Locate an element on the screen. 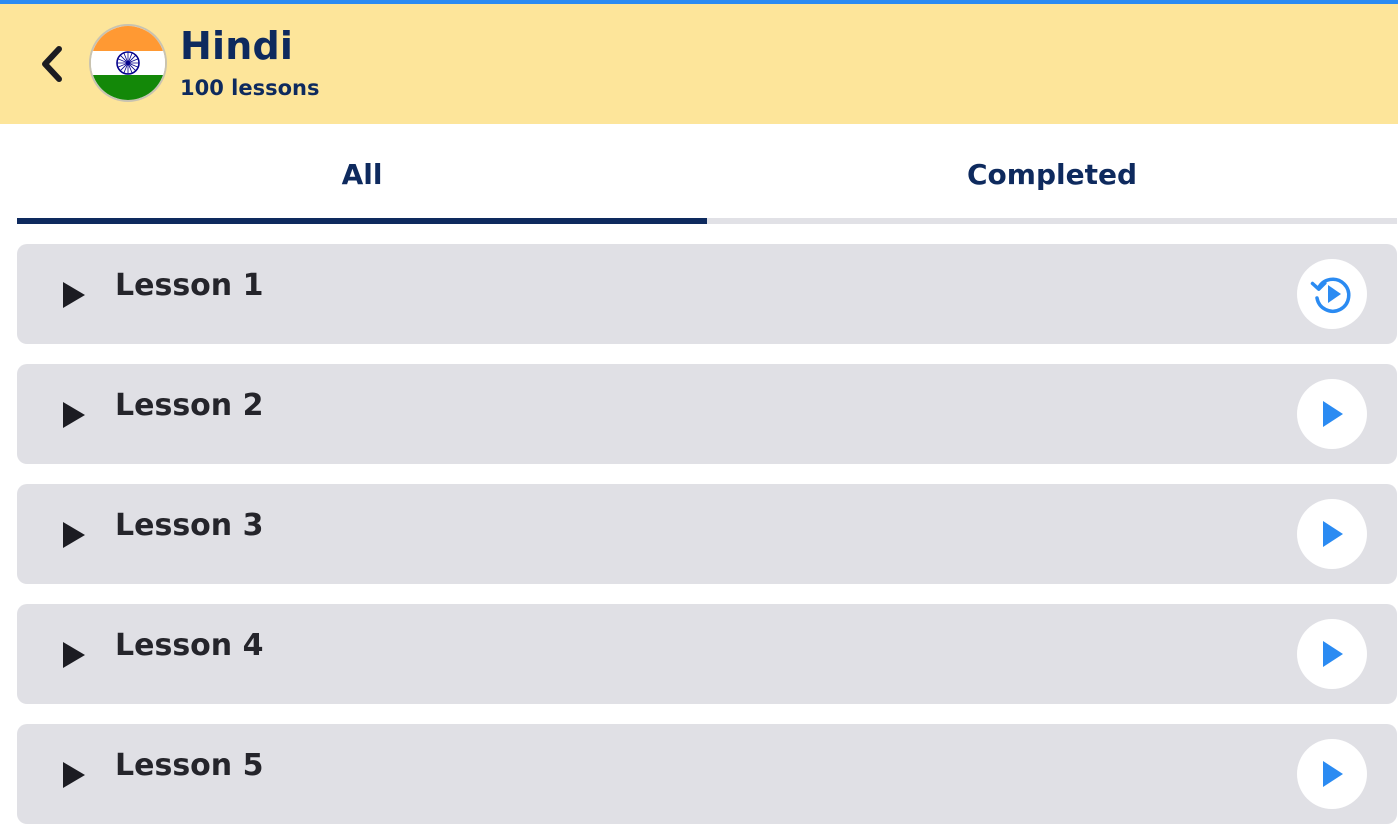 This screenshot has width=1398, height=824. lesson-count: 100 lessons is located at coordinates (250, 88).